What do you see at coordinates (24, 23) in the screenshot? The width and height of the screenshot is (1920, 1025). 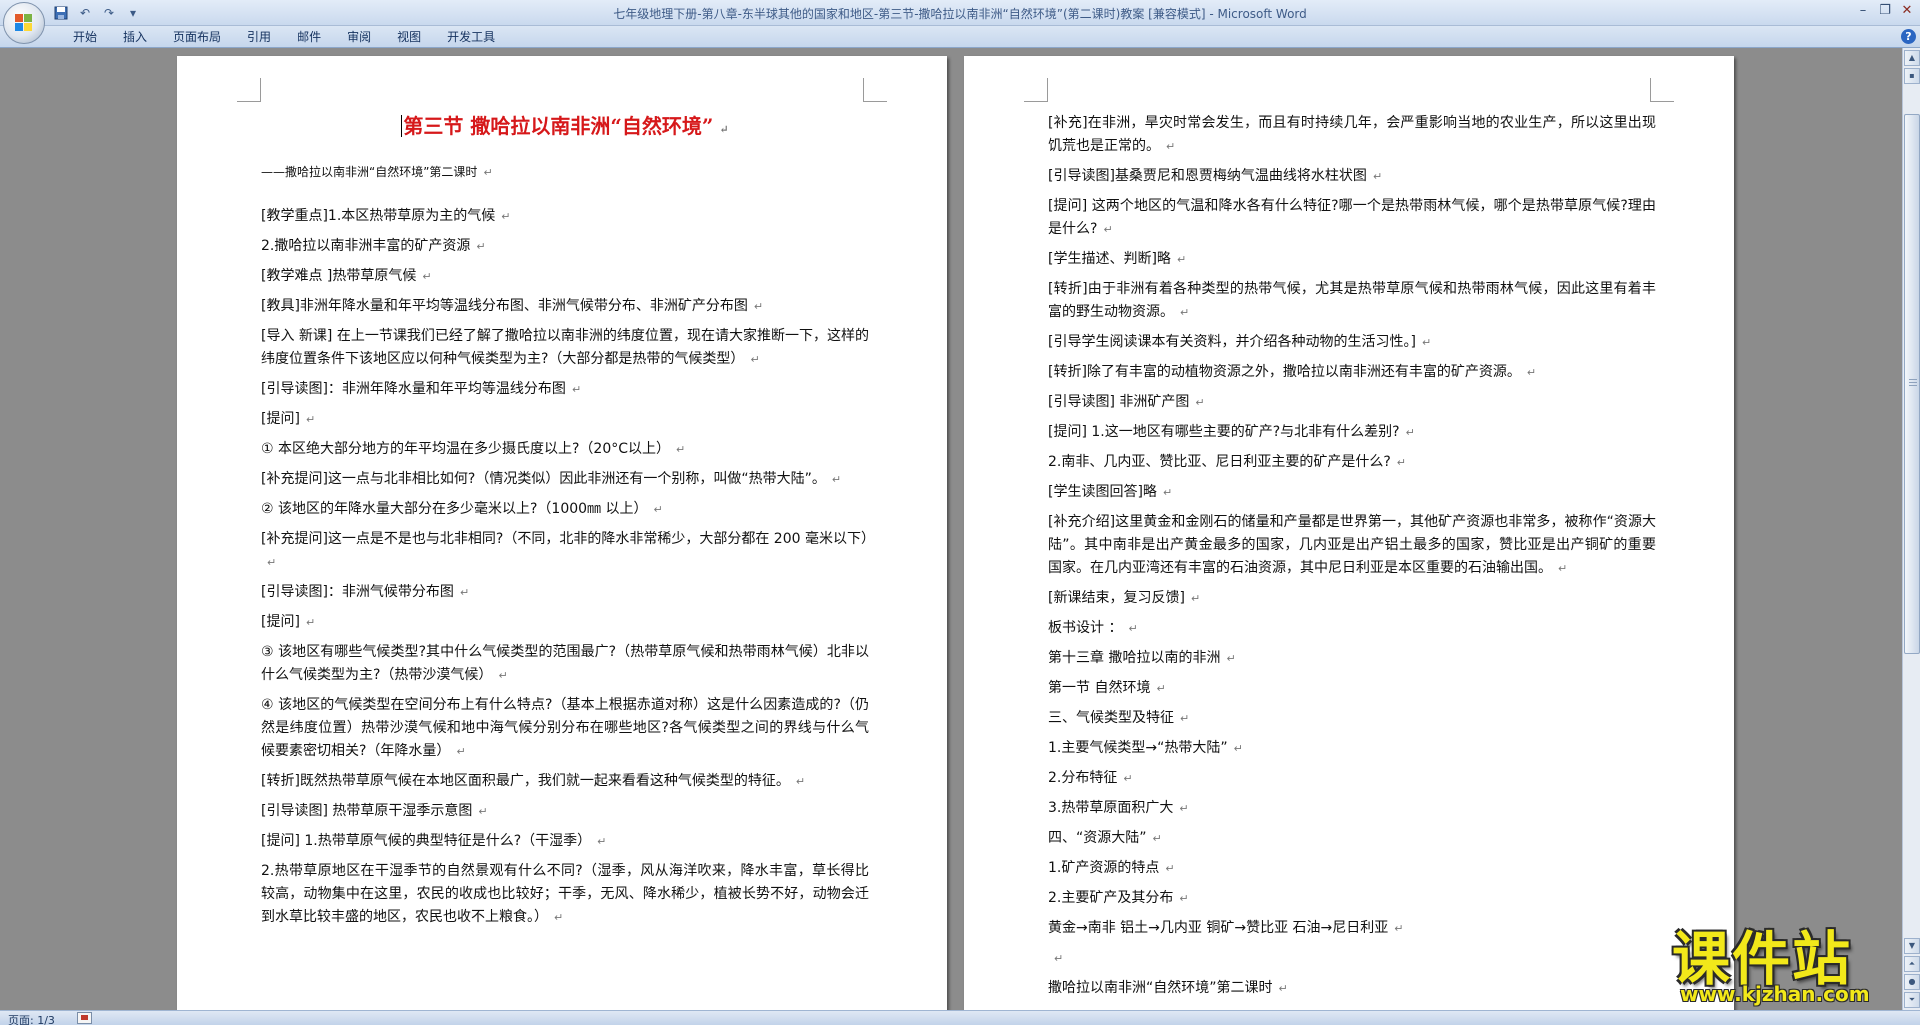 I see `office-button` at bounding box center [24, 23].